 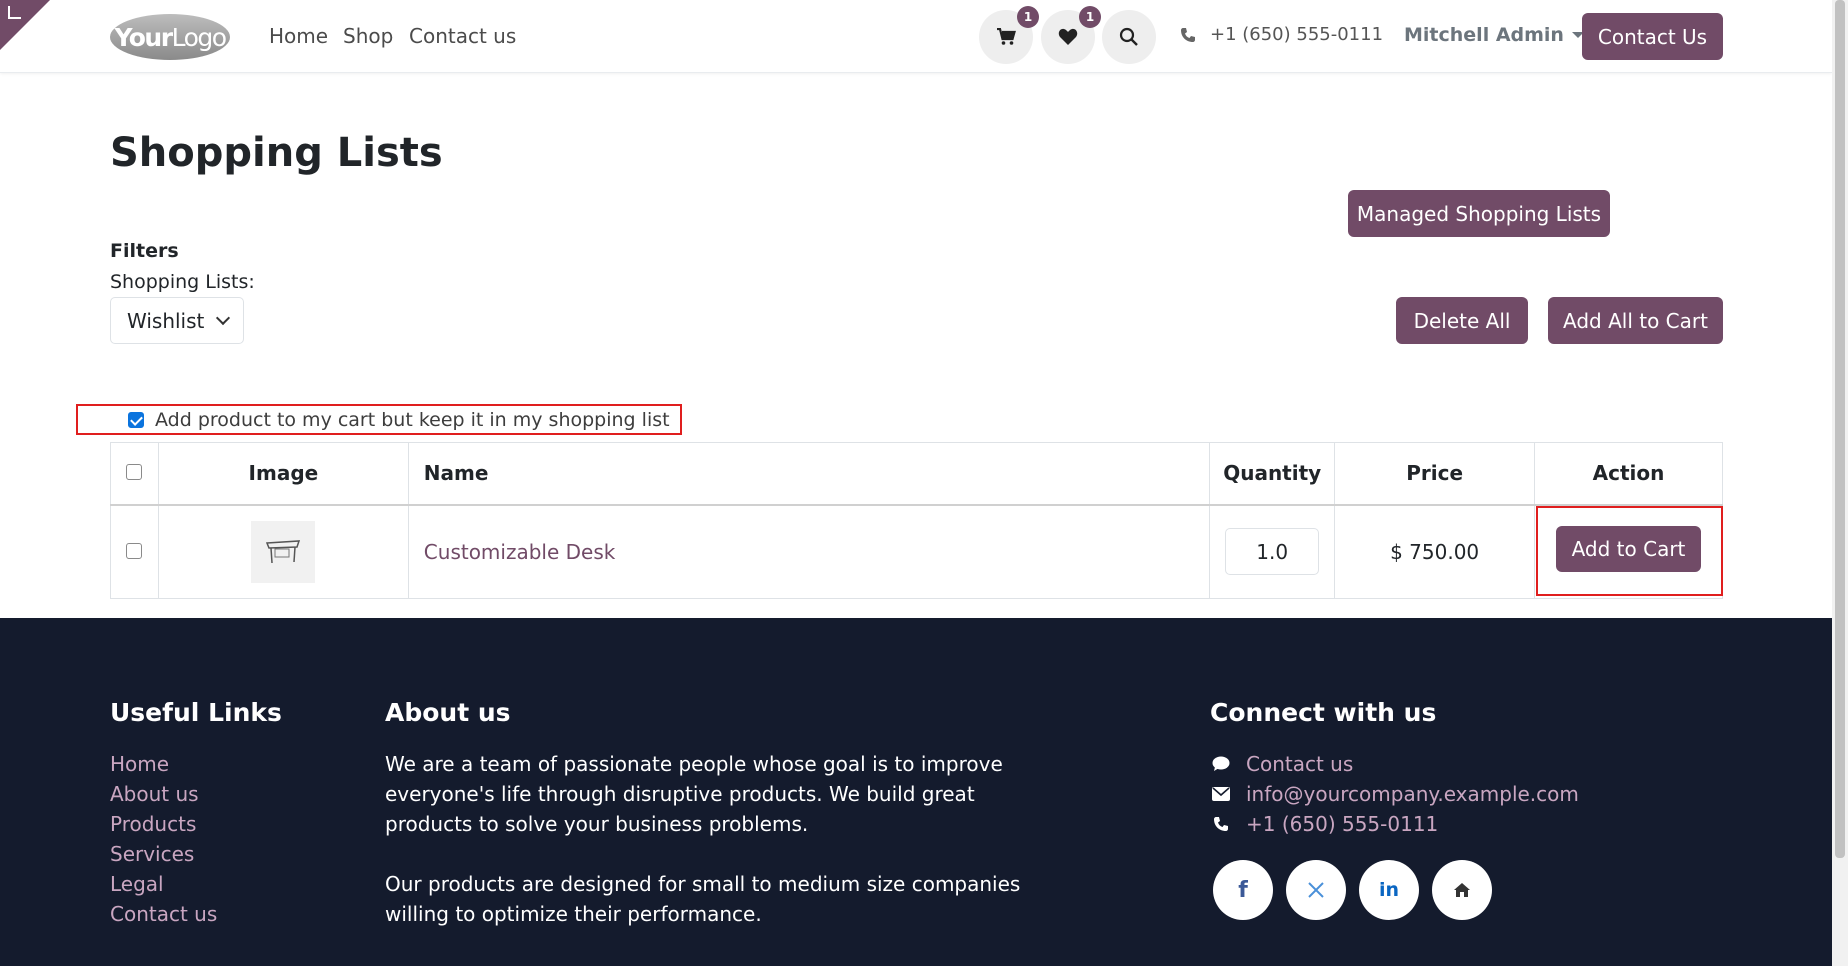 I want to click on quantity-input: 1.0, so click(x=1272, y=552).